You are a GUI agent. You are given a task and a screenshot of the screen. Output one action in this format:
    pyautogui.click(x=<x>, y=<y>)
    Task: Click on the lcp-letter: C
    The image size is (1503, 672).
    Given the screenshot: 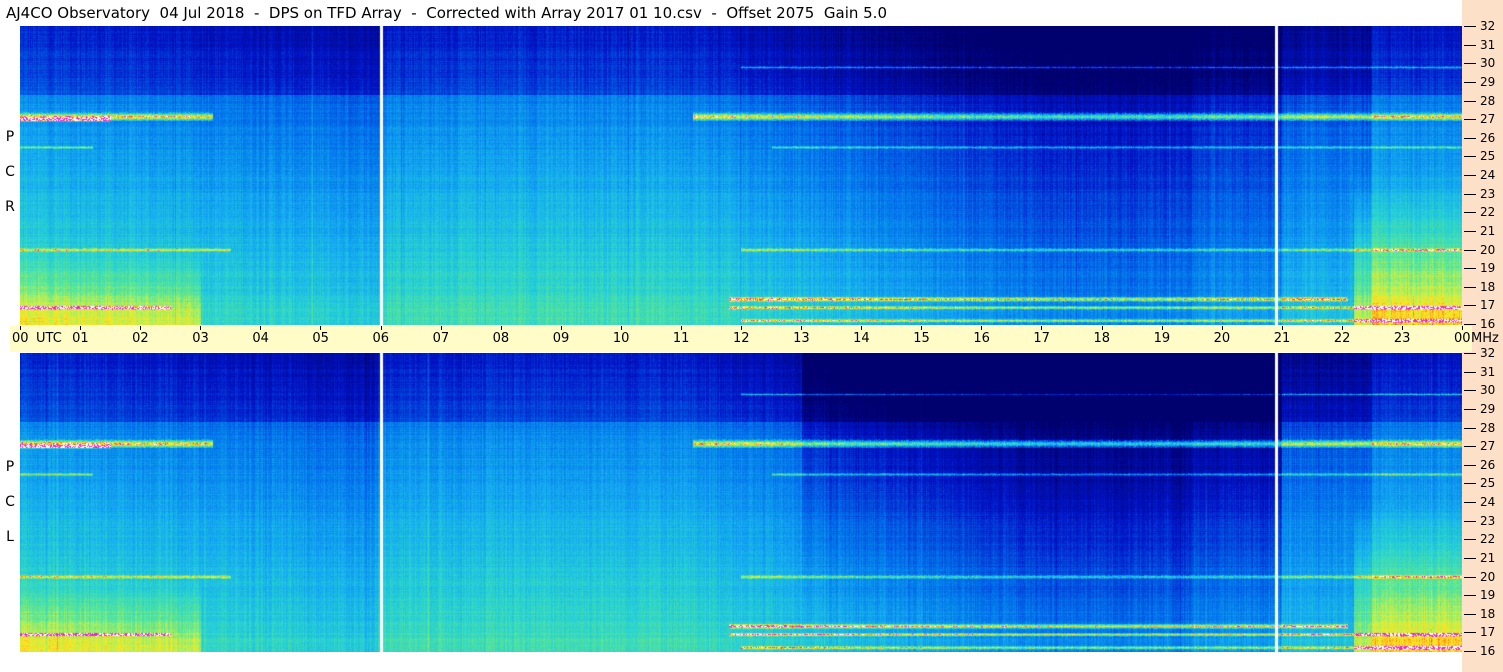 What is the action you would take?
    pyautogui.click(x=10, y=502)
    